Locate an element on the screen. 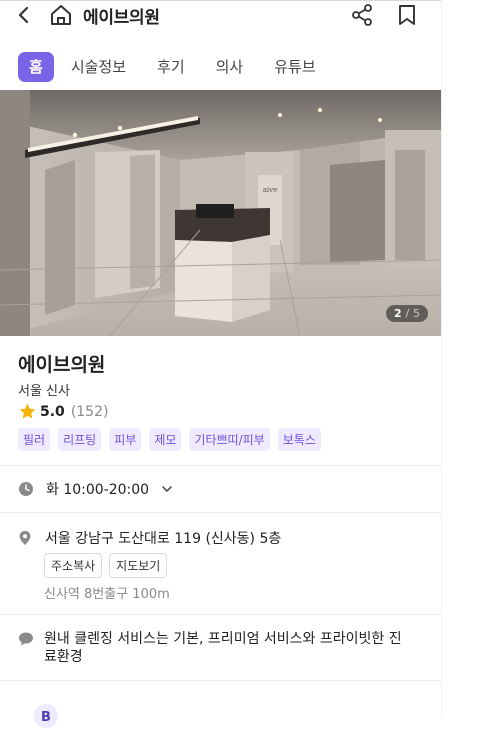  clinic-description: 원내 클렌징 서비스는 기본, 프리미엄 서비스와 프라이빗한 진료환경 is located at coordinates (223, 648).